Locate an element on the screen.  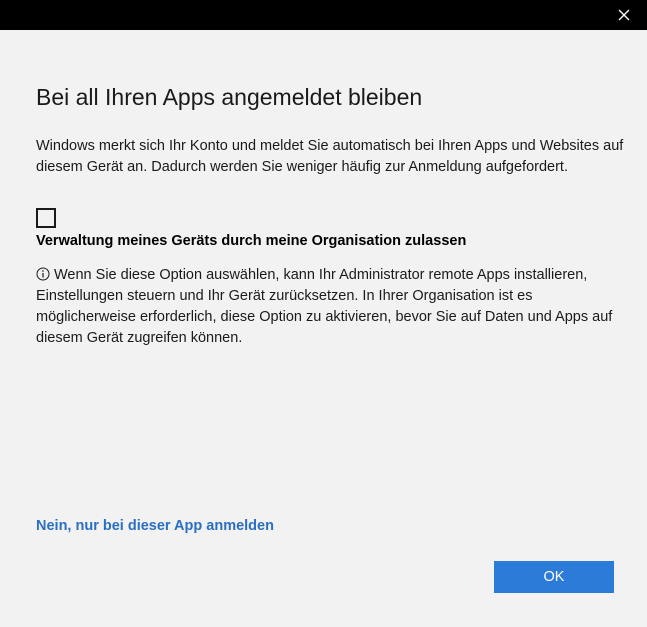
only-this-app-link: Nein, nur bei dieser App anmelden is located at coordinates (155, 526).